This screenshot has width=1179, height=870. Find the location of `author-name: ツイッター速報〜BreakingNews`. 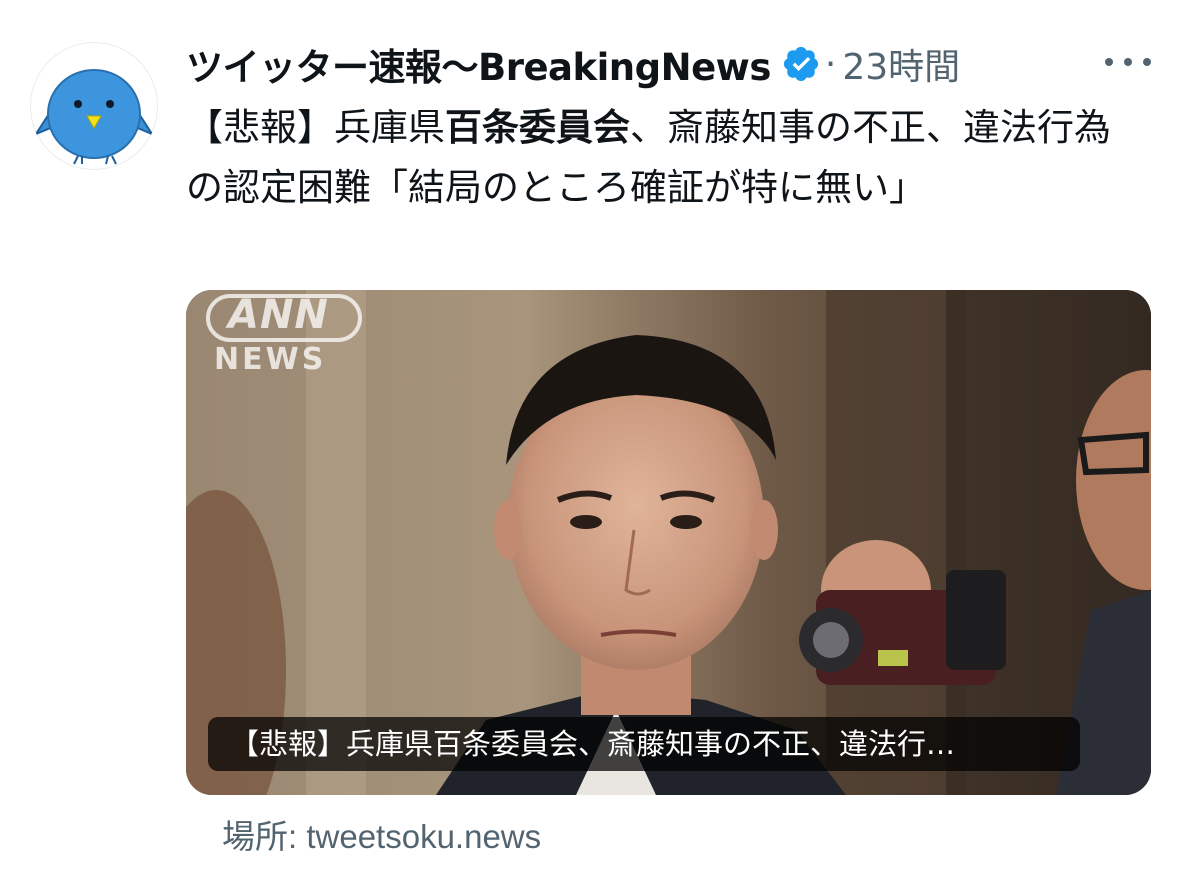

author-name: ツイッター速報〜BreakingNews is located at coordinates (478, 64).